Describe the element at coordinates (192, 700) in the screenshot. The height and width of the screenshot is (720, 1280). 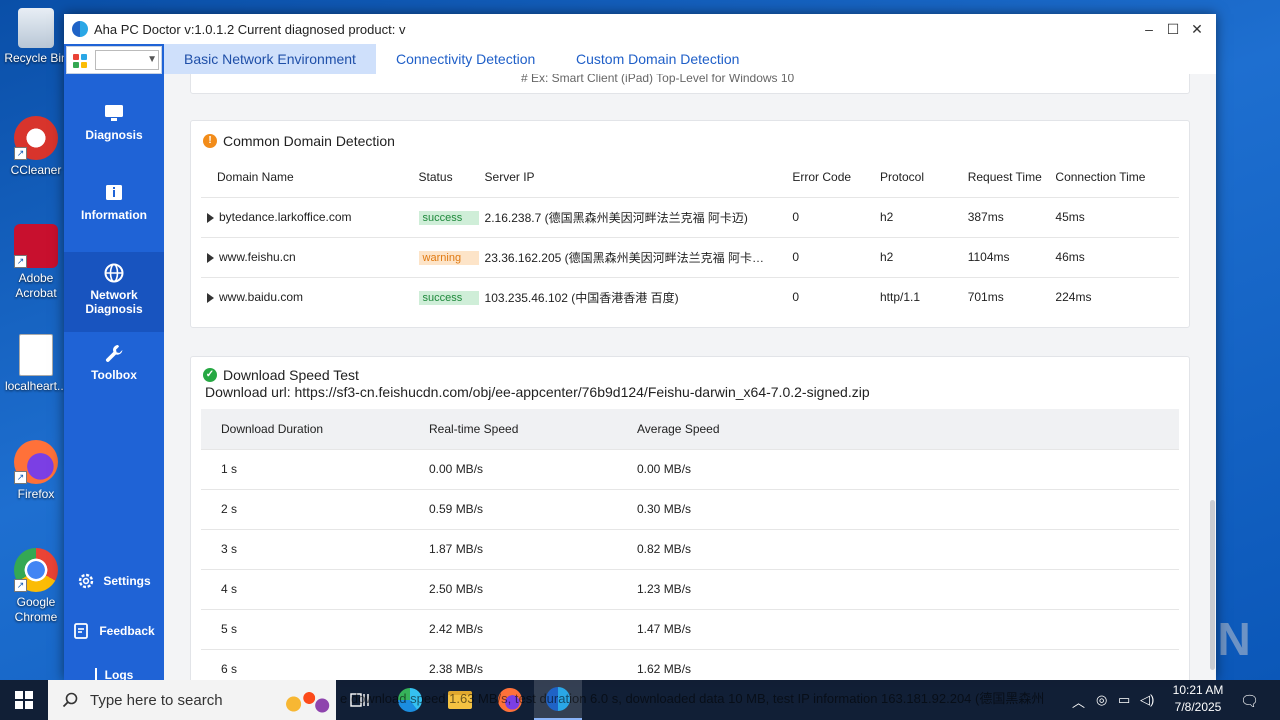
I see `taskbar-search-box: Type here to search` at that location.